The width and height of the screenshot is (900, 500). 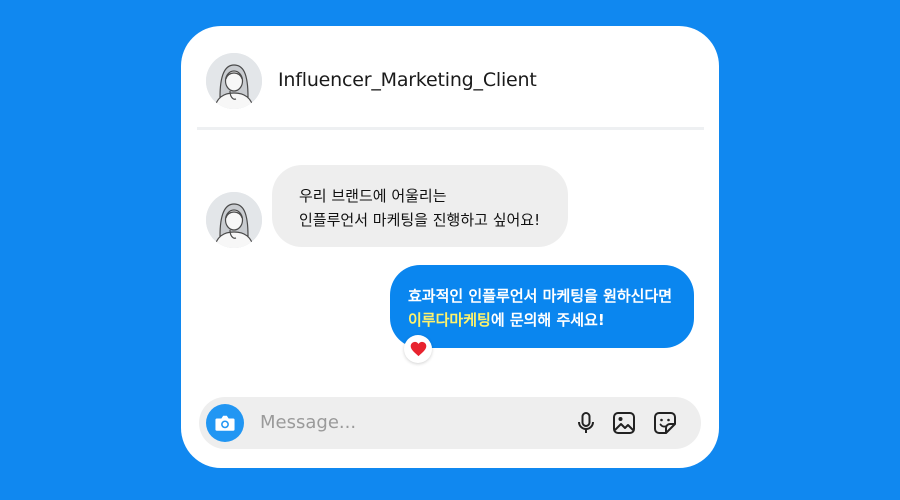 What do you see at coordinates (542, 306) in the screenshot?
I see `outgoing-message-bubble: 효과적인 인플루언서 마케팅을 원하신다면 이루다마케팅에 문의해 주세요!` at bounding box center [542, 306].